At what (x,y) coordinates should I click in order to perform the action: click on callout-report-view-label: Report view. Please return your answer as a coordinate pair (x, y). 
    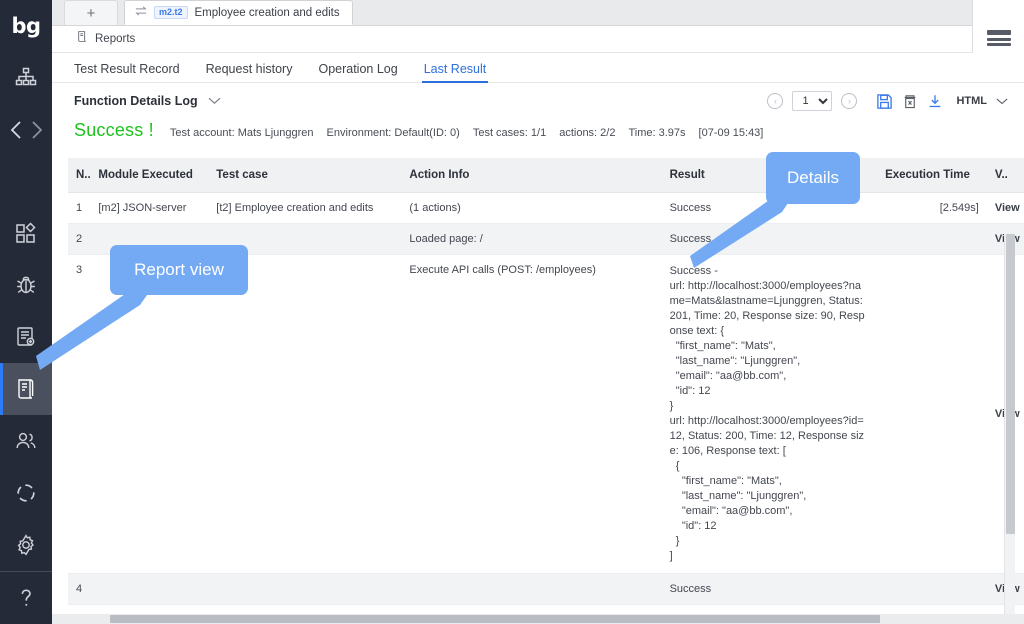
    Looking at the image, I should click on (179, 269).